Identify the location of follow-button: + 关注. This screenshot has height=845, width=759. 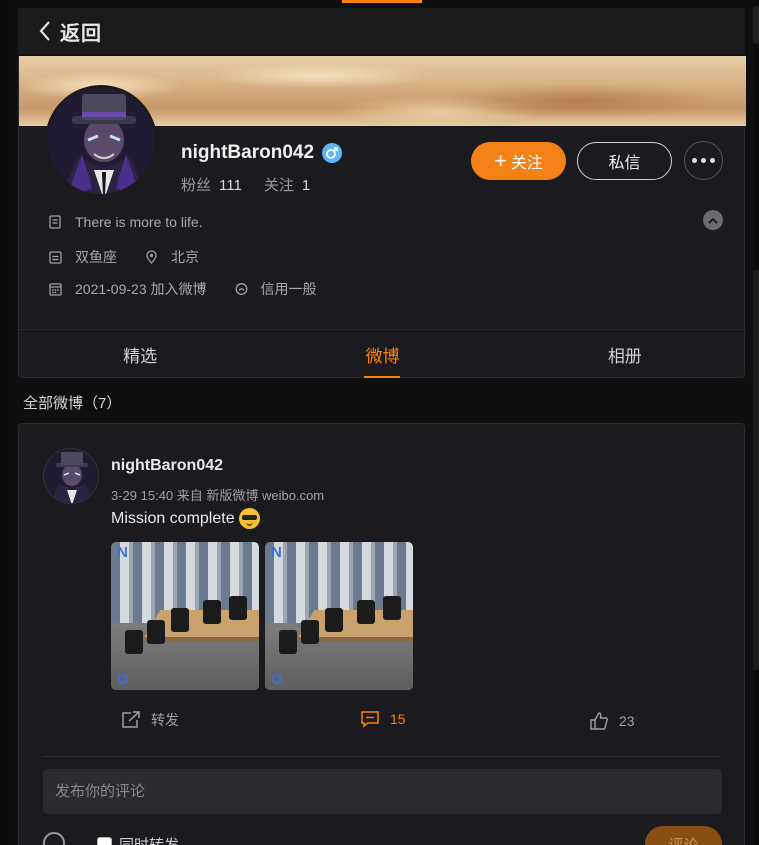
(518, 161).